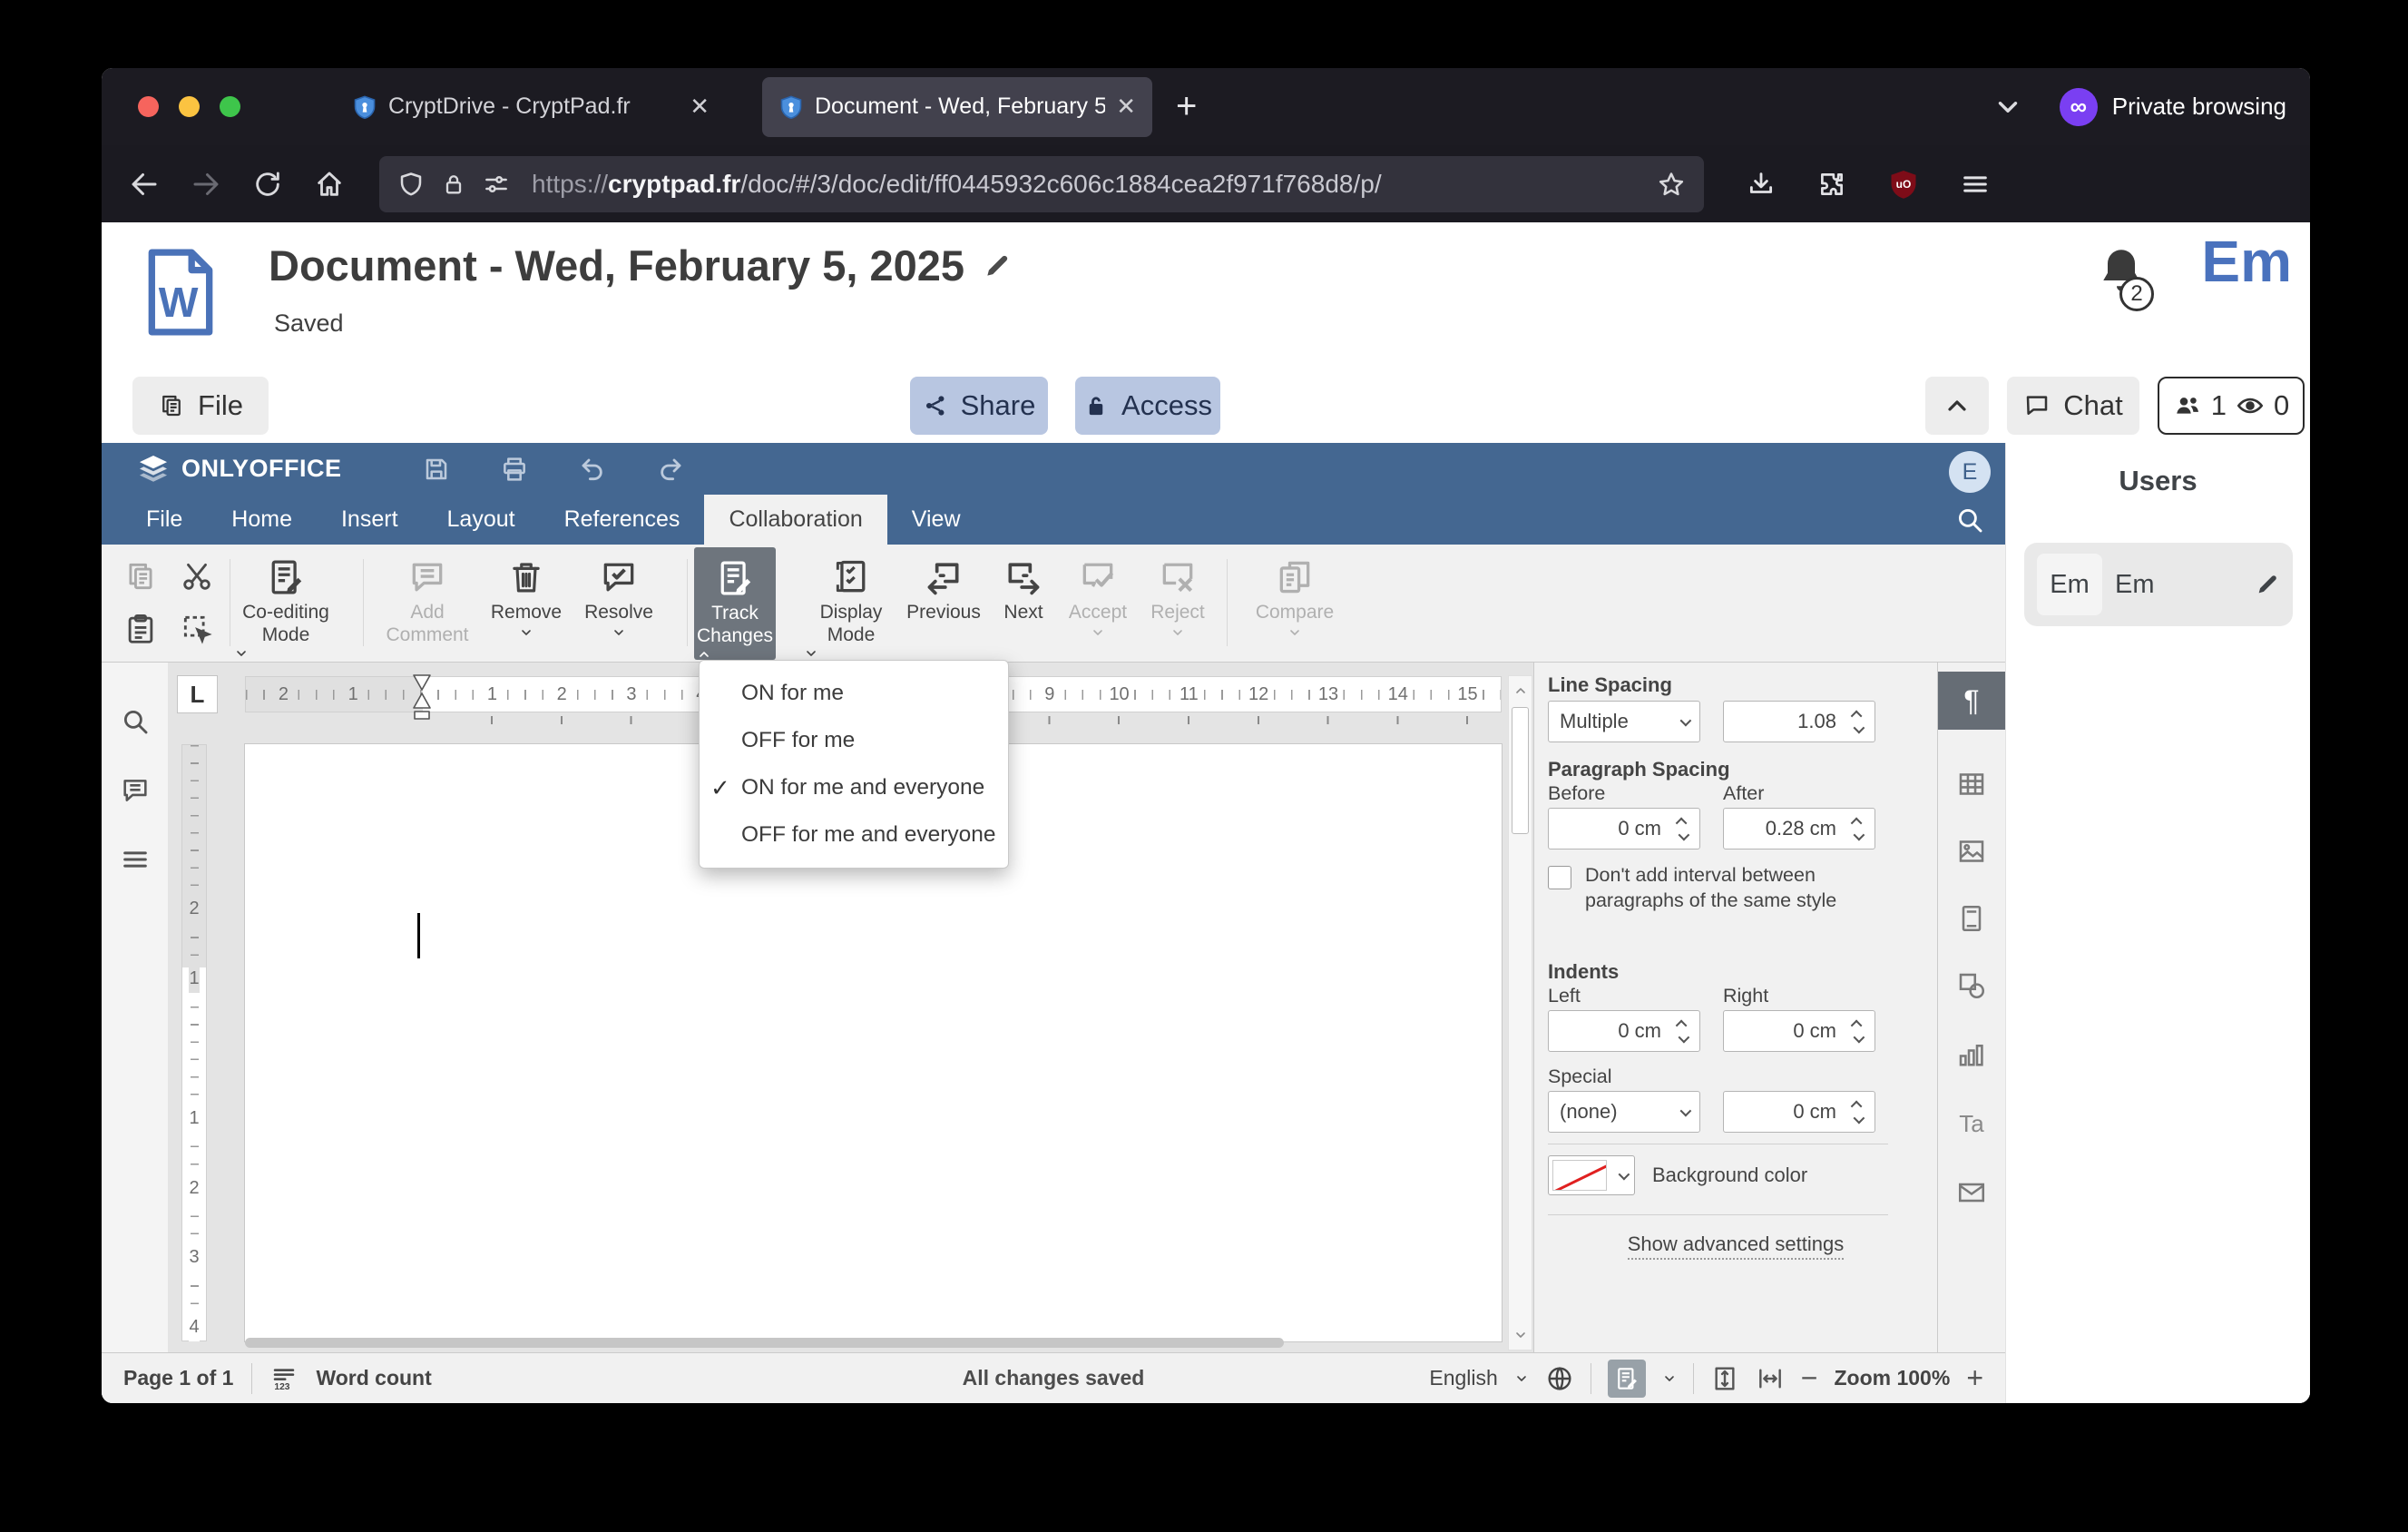 The width and height of the screenshot is (2408, 1532). Describe the element at coordinates (2007, 107) in the screenshot. I see `list-tabs-chevron-icon` at that location.